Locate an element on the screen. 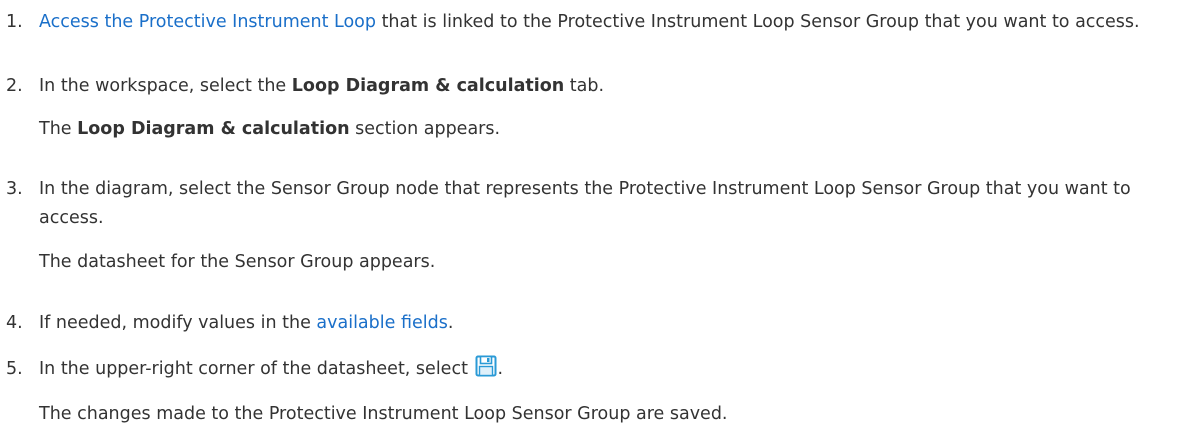  access-loop-link: Access the Protective Instrument Loop is located at coordinates (207, 22).